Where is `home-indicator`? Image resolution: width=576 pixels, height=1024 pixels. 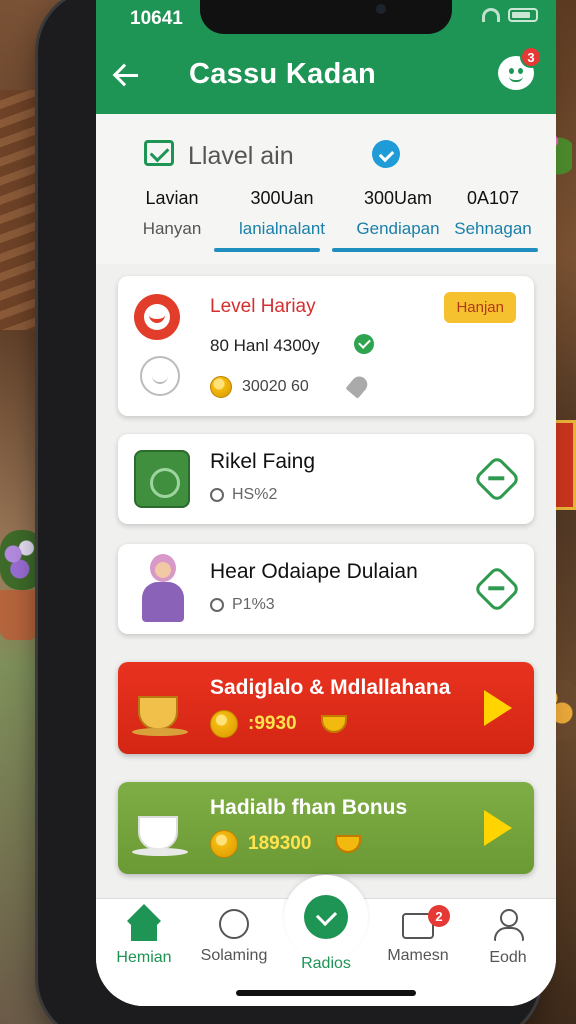 home-indicator is located at coordinates (326, 993).